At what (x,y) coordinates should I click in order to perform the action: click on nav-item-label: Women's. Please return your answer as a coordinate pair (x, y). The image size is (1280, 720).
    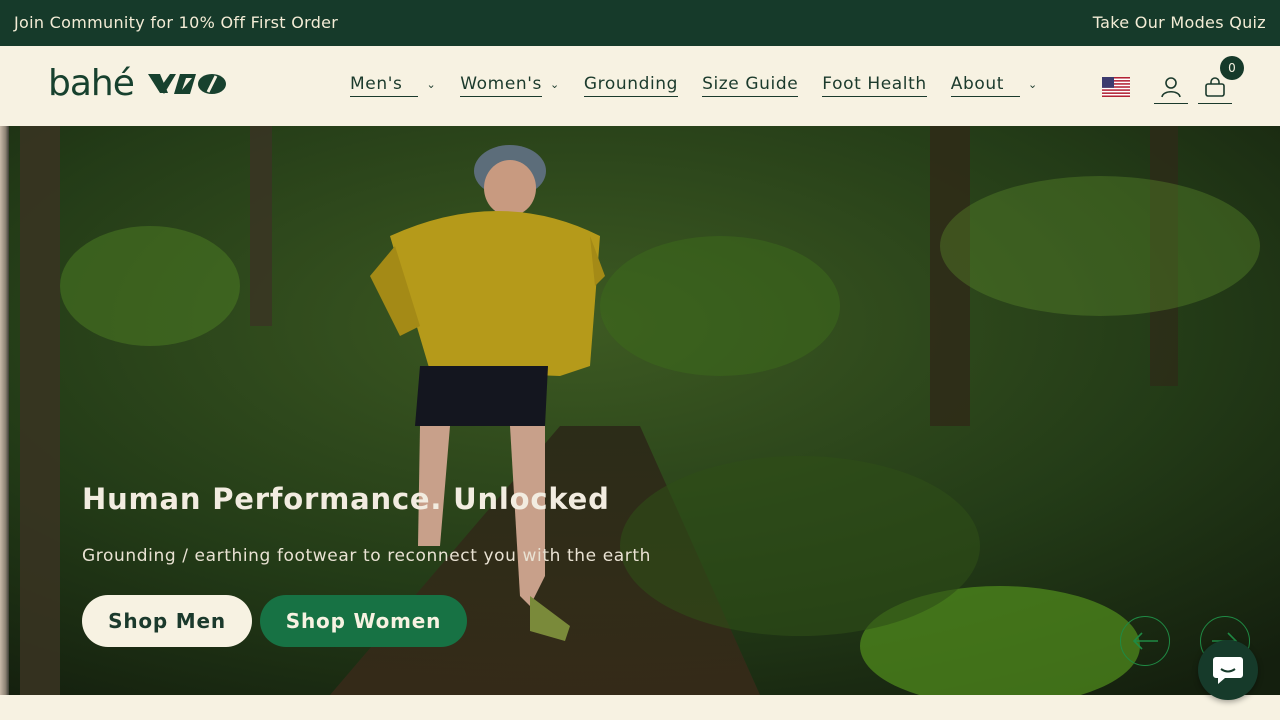
    Looking at the image, I should click on (501, 85).